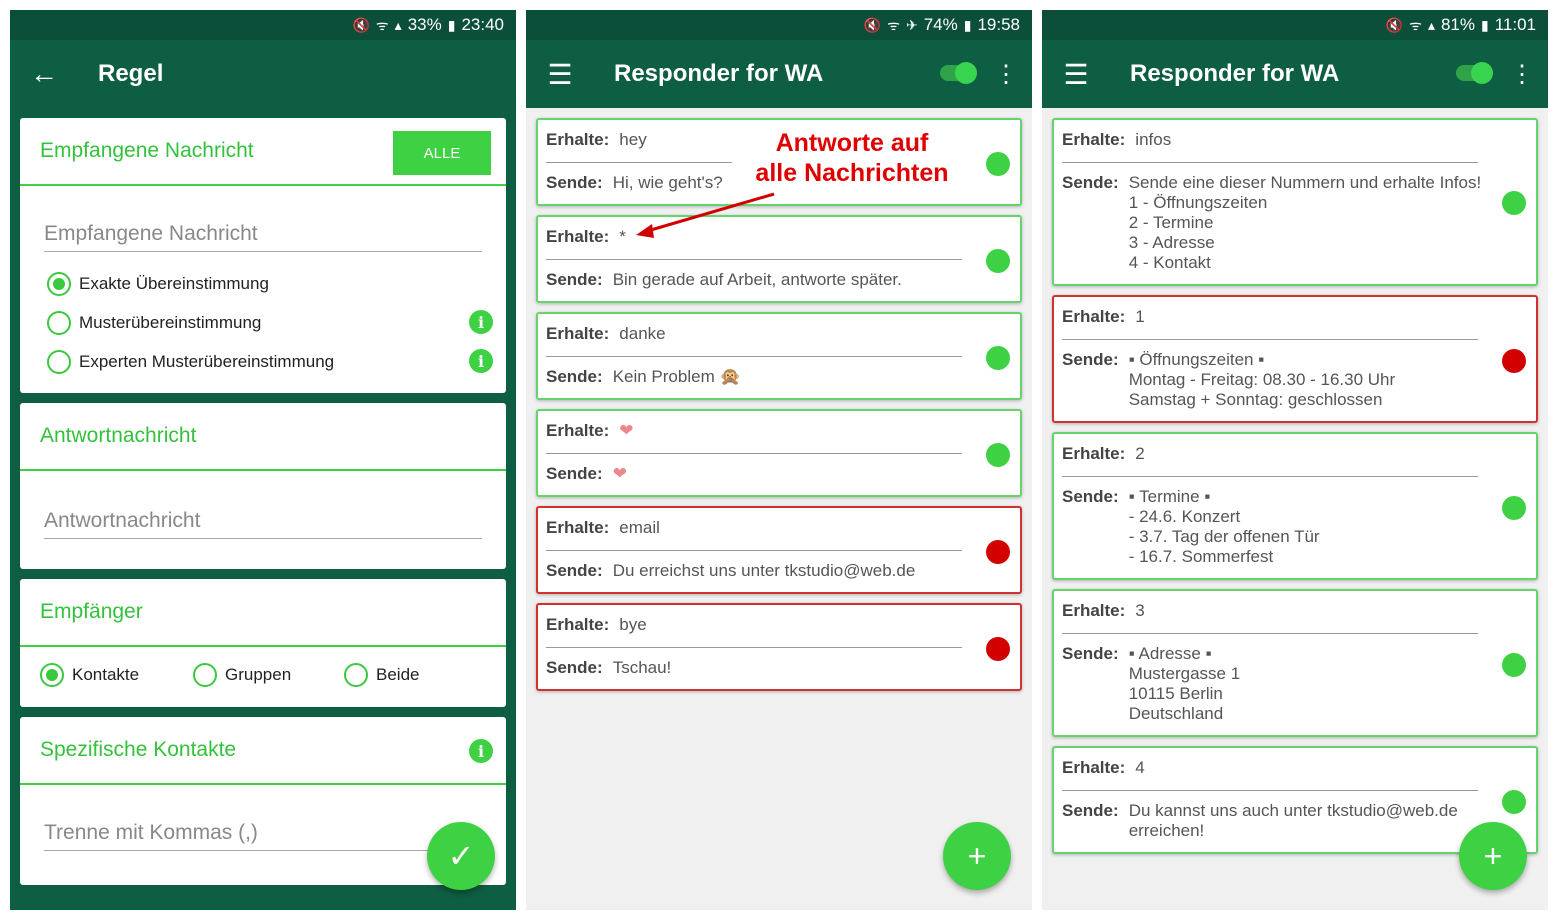 Image resolution: width=1558 pixels, height=920 pixels. I want to click on battery-level: 74%, so click(940, 24).